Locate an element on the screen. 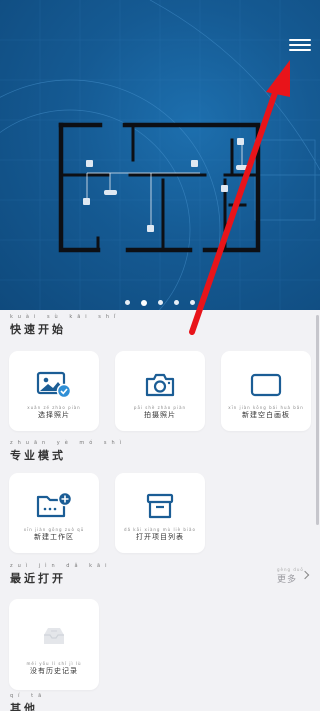 The image size is (320, 711). card-label: méi yǒu lì shǐ jì lù 没有历史记录 is located at coordinates (54, 668).